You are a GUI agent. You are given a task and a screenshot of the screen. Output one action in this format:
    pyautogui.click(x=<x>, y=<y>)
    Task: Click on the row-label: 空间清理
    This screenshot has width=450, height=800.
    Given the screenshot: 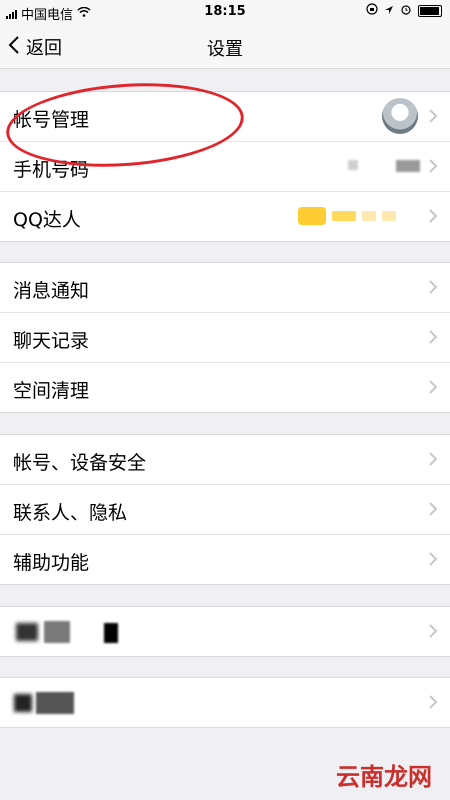 What is the action you would take?
    pyautogui.click(x=51, y=391)
    